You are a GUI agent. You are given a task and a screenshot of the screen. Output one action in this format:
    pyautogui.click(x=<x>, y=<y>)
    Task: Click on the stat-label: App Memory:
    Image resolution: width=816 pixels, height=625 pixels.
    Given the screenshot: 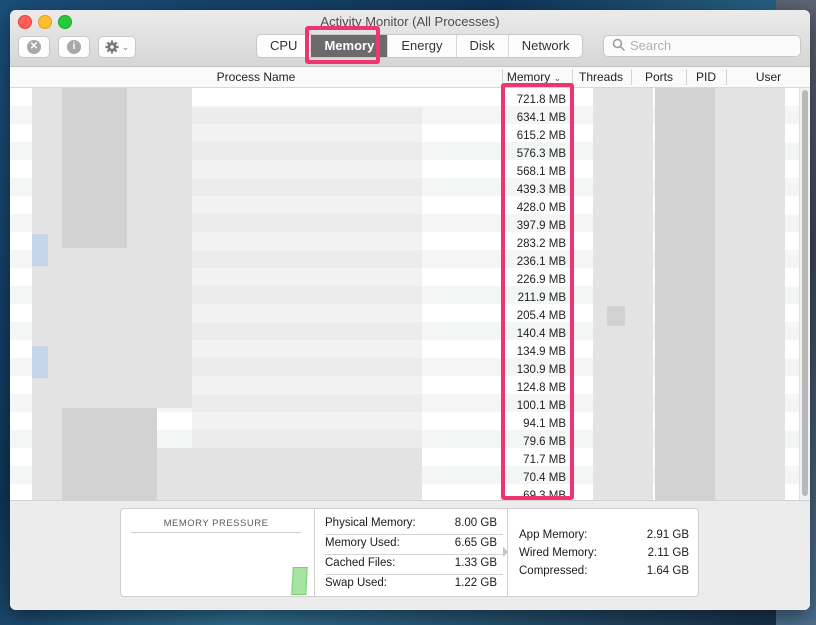 What is the action you would take?
    pyautogui.click(x=553, y=535)
    